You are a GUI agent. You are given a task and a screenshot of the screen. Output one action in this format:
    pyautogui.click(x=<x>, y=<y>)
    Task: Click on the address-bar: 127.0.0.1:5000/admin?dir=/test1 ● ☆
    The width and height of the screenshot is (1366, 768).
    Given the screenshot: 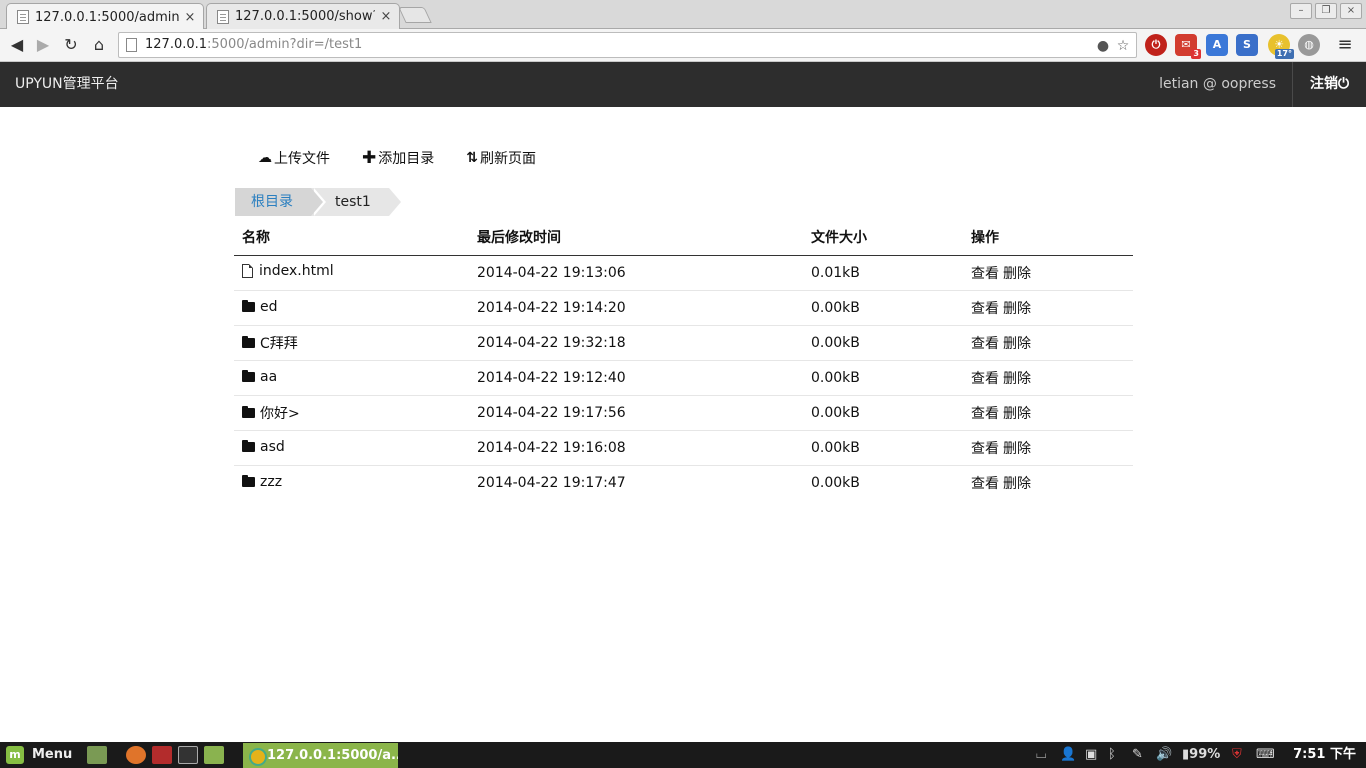 What is the action you would take?
    pyautogui.click(x=627, y=45)
    